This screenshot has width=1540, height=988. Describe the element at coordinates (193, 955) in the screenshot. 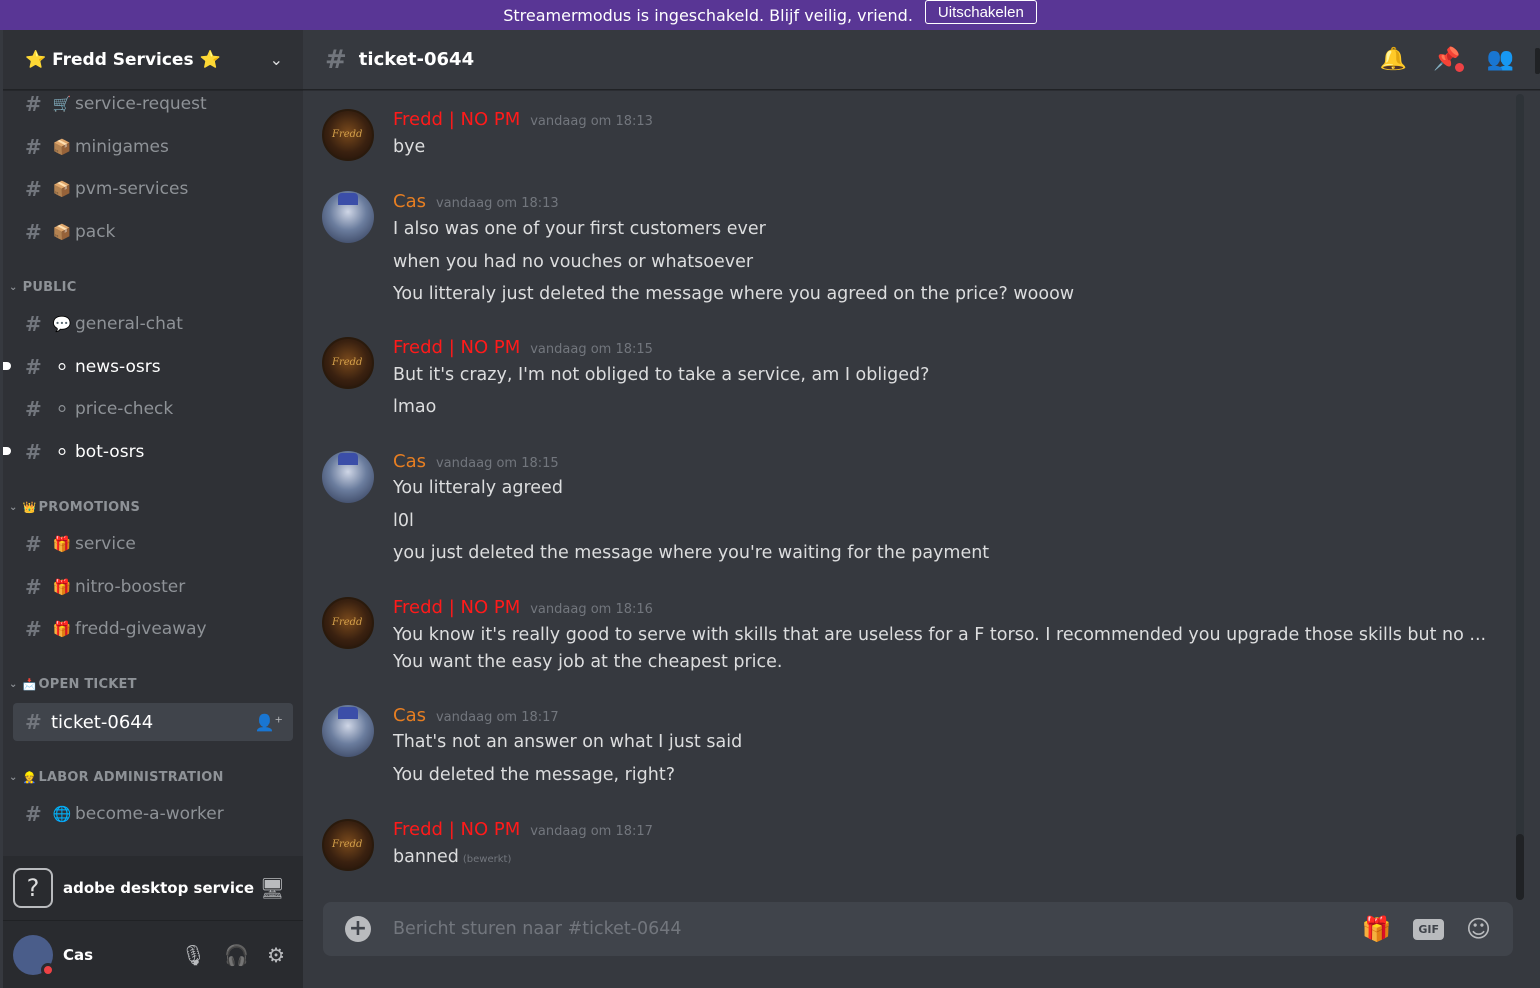

I see `mute-microphone-icon: 🎙` at that location.